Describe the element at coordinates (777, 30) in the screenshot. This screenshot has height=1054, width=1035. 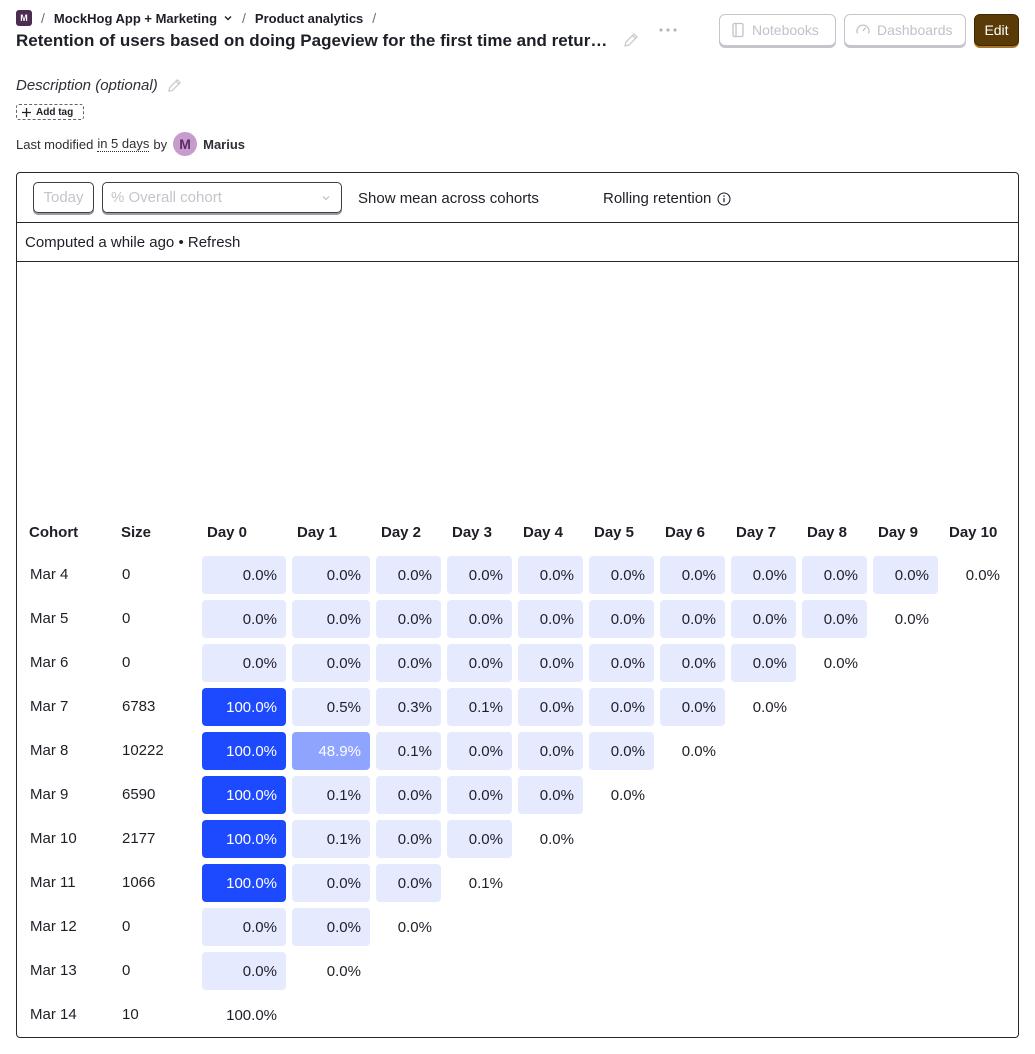
I see `notebooks-button: Notebooks` at that location.